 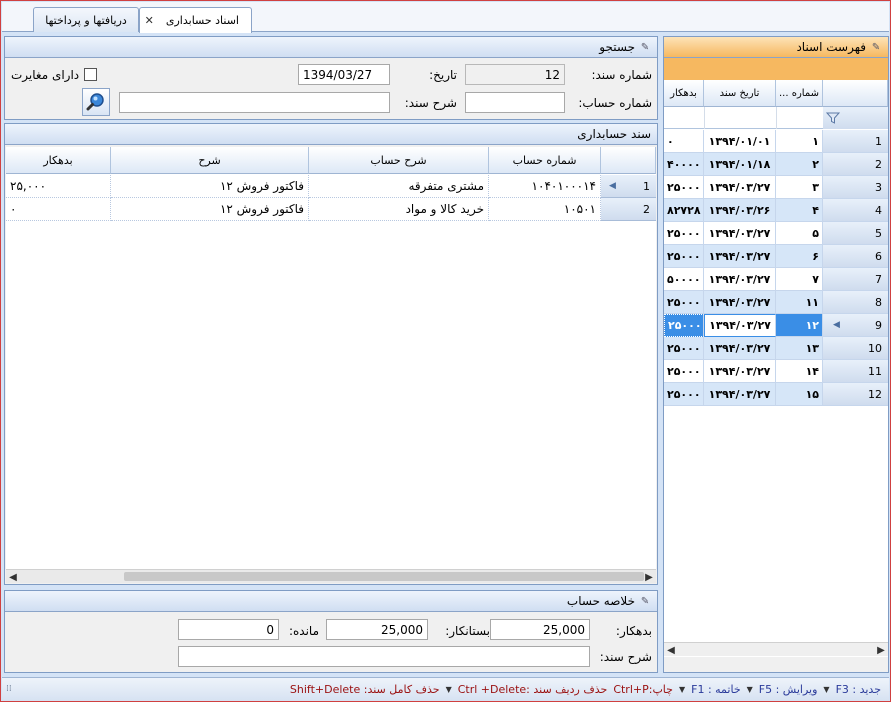 I want to click on list-item: ۸۲۷۲۸ ۱۳۹۴/۰۳/۲۶ ۴ 4, so click(x=776, y=210).